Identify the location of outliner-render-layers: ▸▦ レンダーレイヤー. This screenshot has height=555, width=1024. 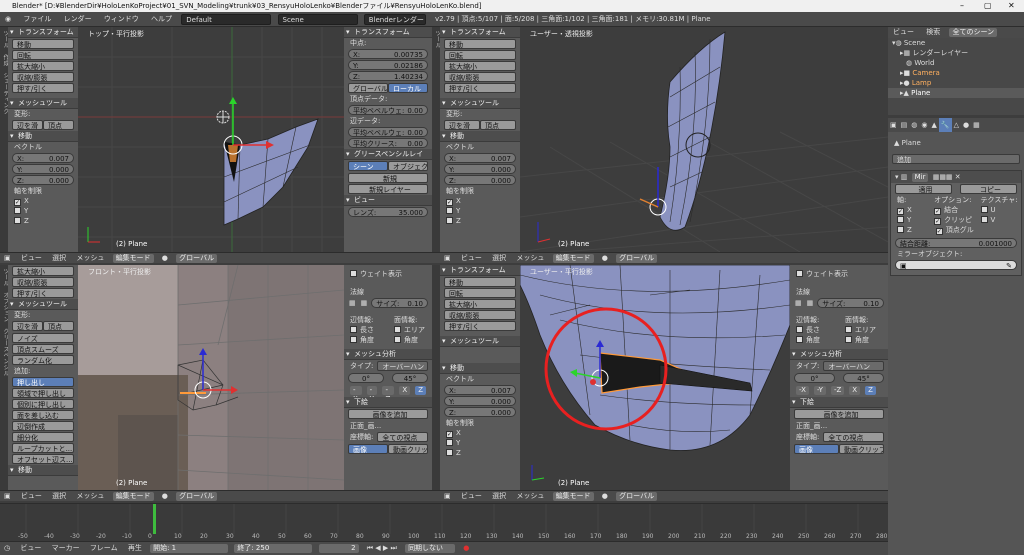
(956, 53).